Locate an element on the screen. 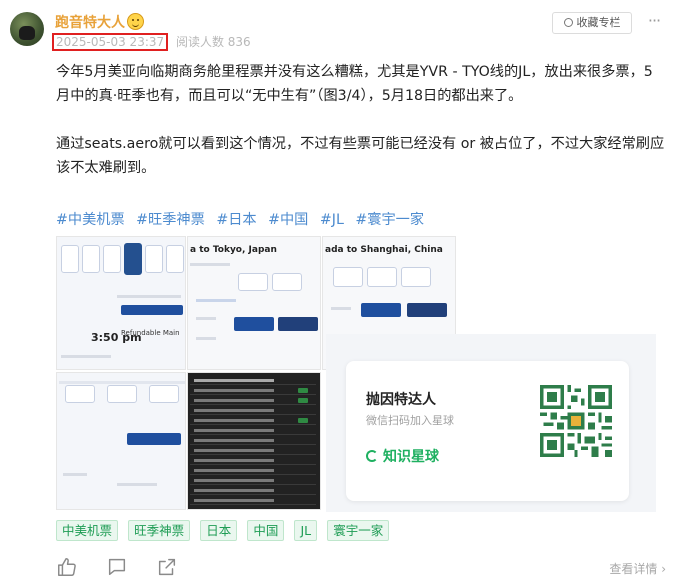 The image size is (680, 586). view-detail-link: 查看详情 › is located at coordinates (637, 568).